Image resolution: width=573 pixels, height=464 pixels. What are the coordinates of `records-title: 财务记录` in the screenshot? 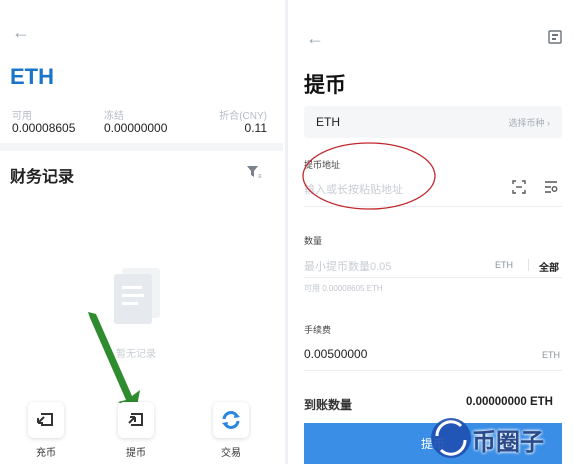 It's located at (42, 177).